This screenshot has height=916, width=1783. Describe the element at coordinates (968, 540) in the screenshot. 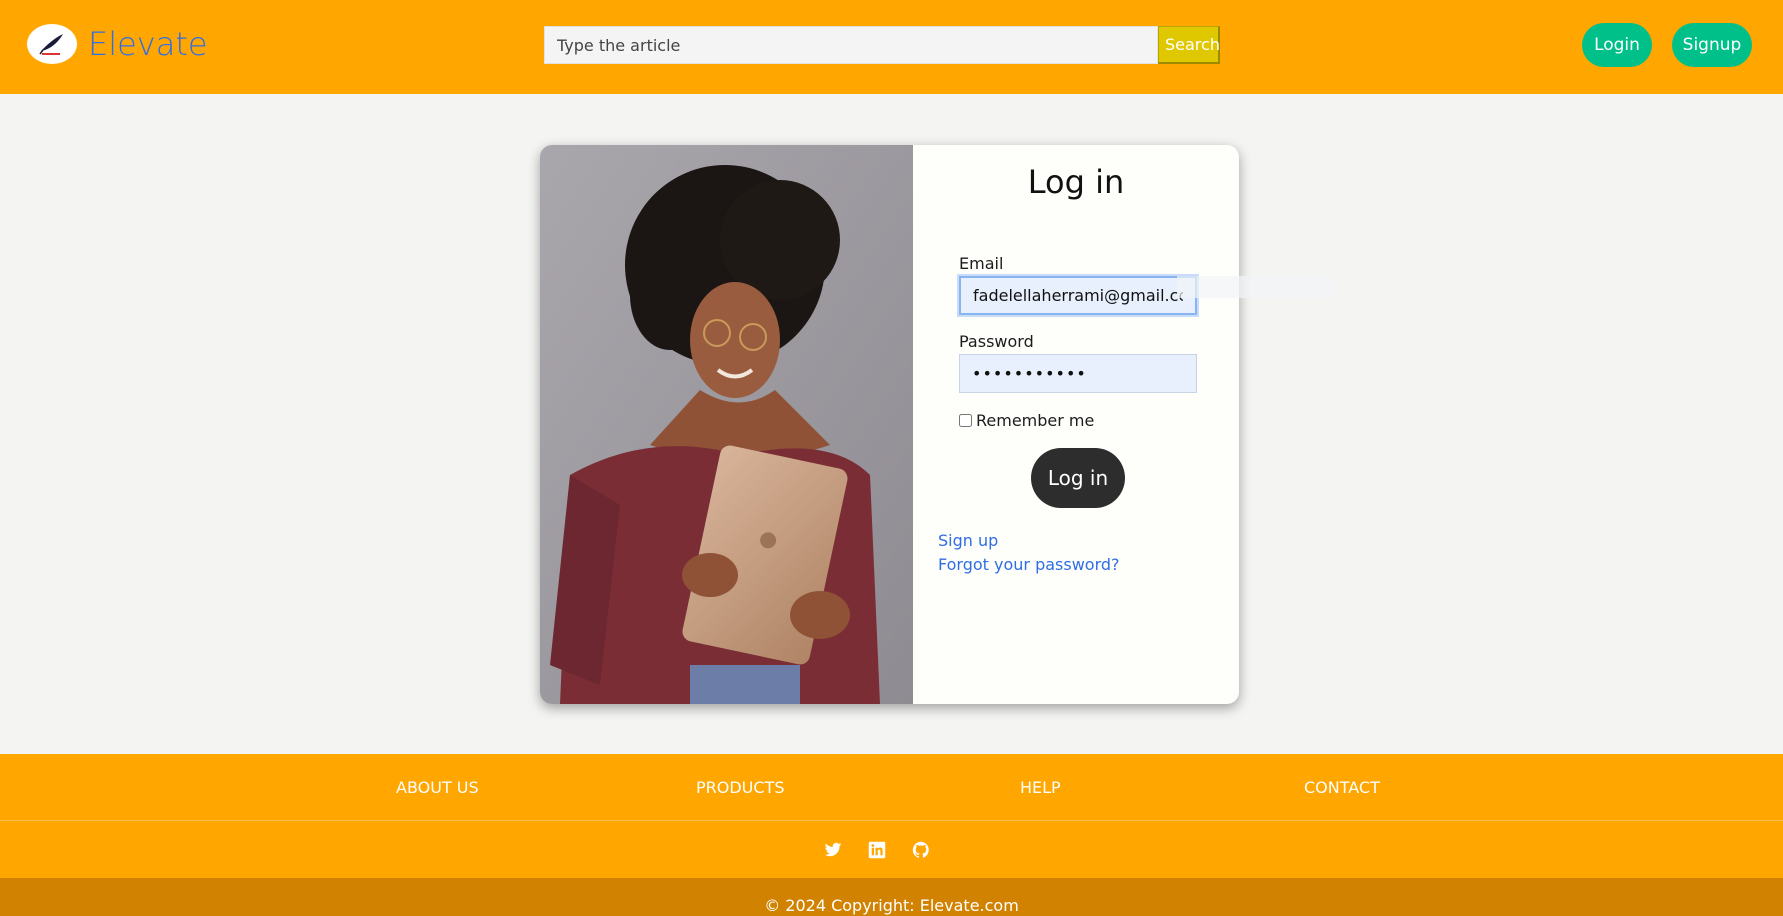

I see `signup-link: Sign up` at that location.